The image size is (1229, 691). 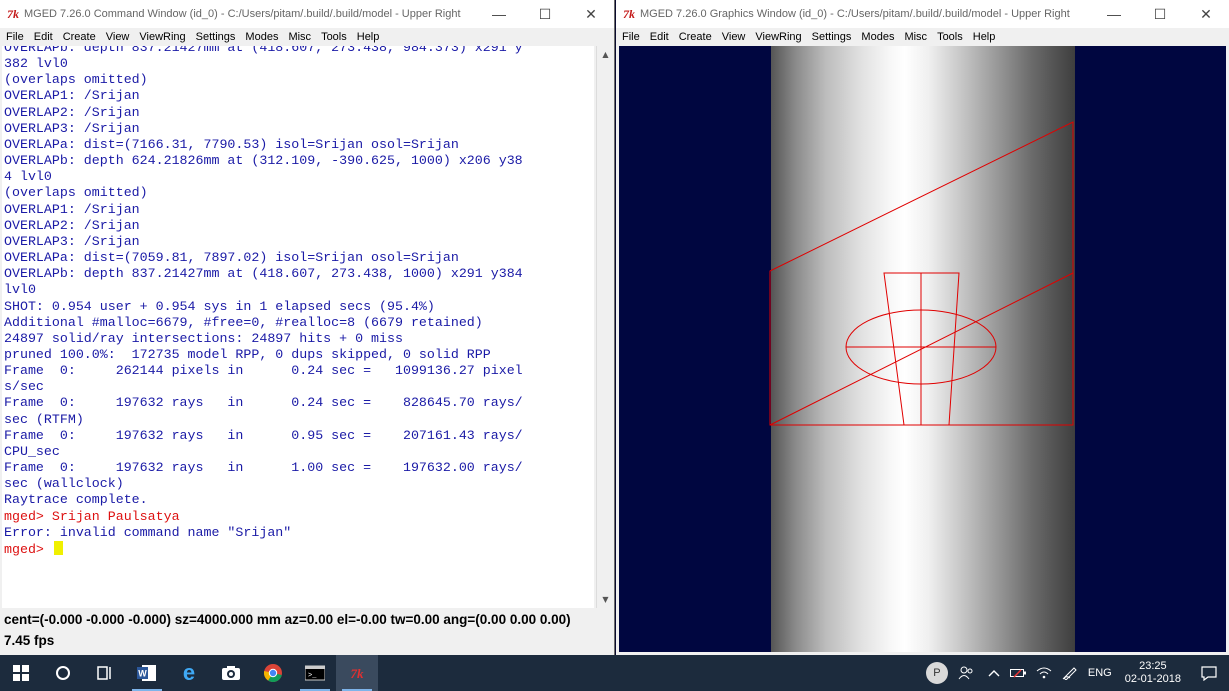 I want to click on scroll-up-arrow-icon: ▲, so click(x=605, y=54).